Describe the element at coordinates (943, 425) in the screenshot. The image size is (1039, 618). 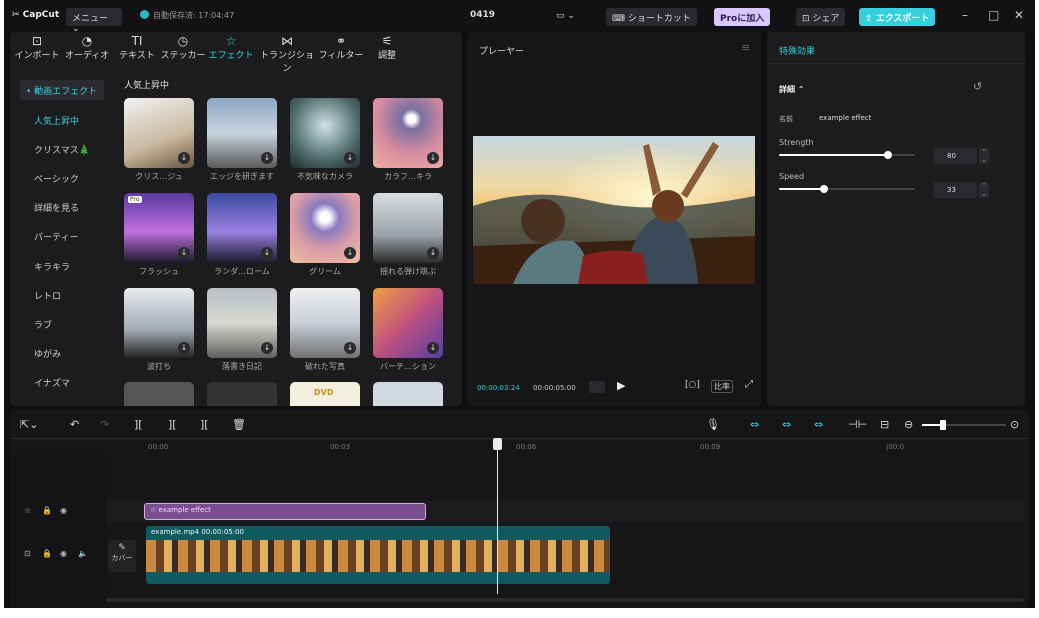
I see `zoom-slider-knob` at that location.